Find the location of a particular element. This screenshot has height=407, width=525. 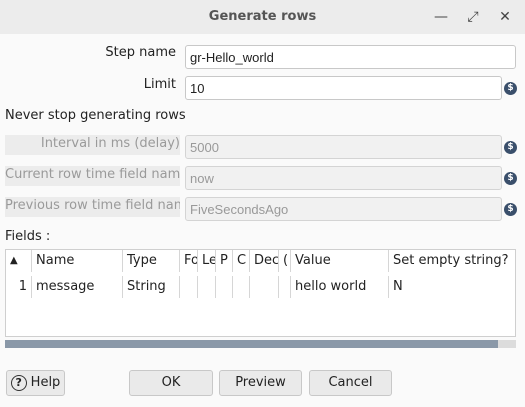

horizontal-scrollbar is located at coordinates (260, 344).